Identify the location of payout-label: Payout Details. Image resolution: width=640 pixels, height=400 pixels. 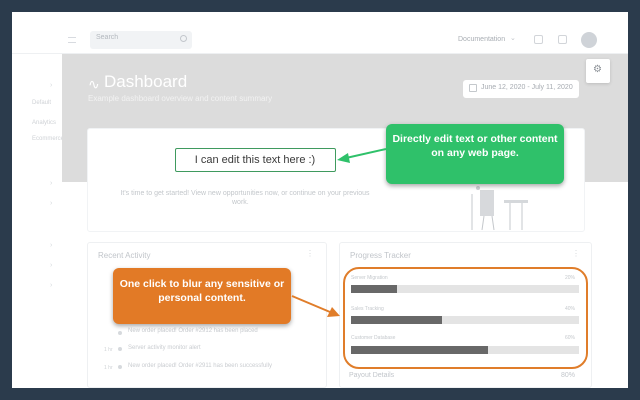
(372, 375).